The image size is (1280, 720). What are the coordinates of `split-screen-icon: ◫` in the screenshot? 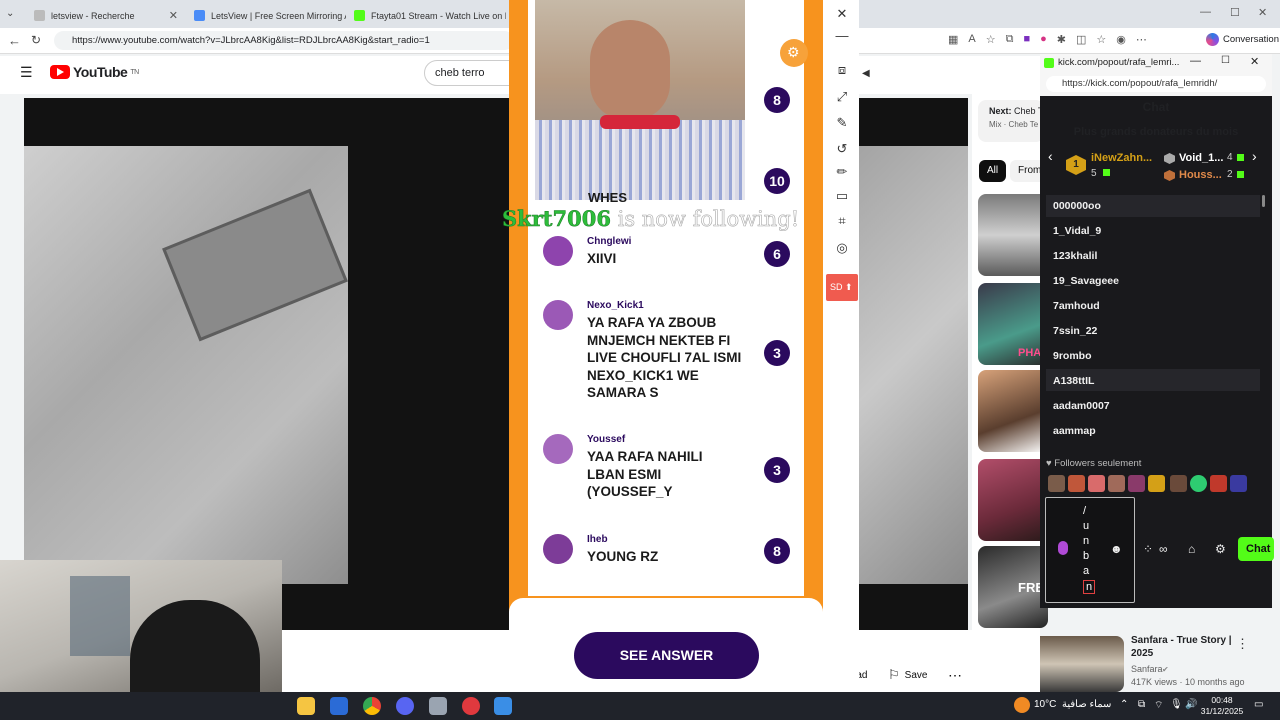 It's located at (1081, 39).